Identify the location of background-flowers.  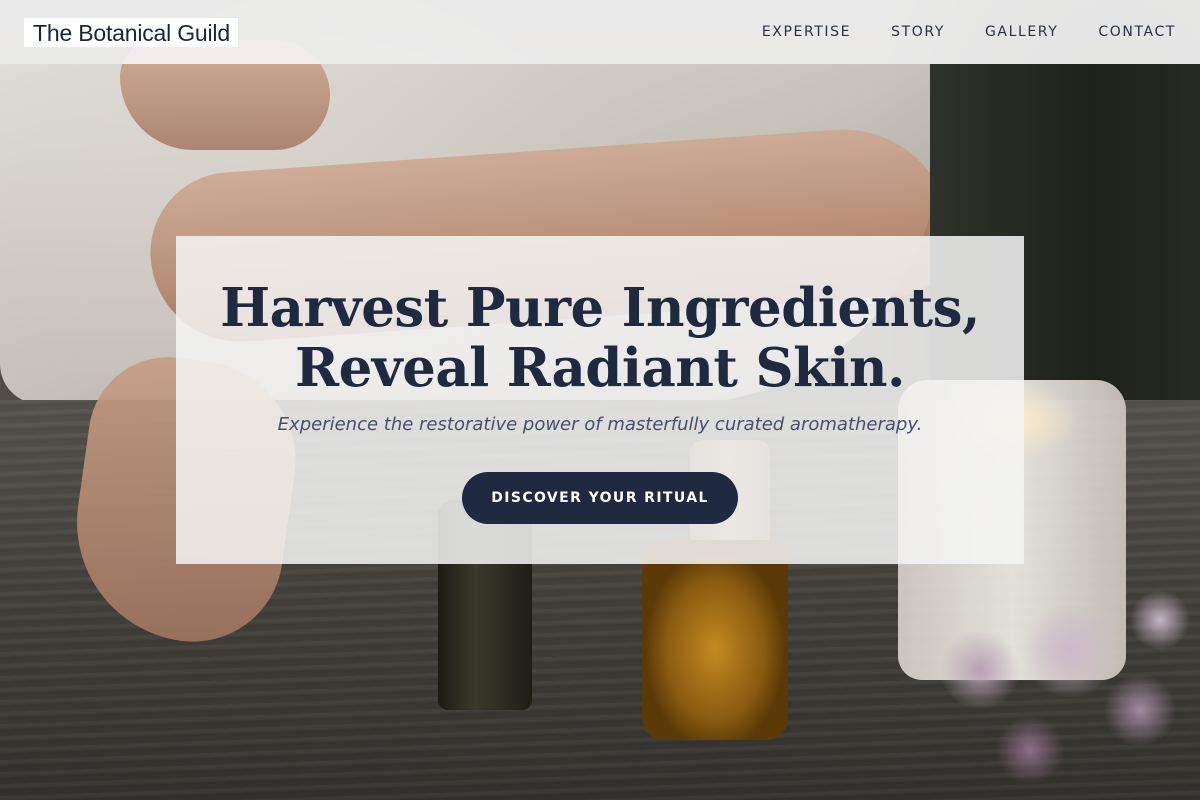
(1060, 680).